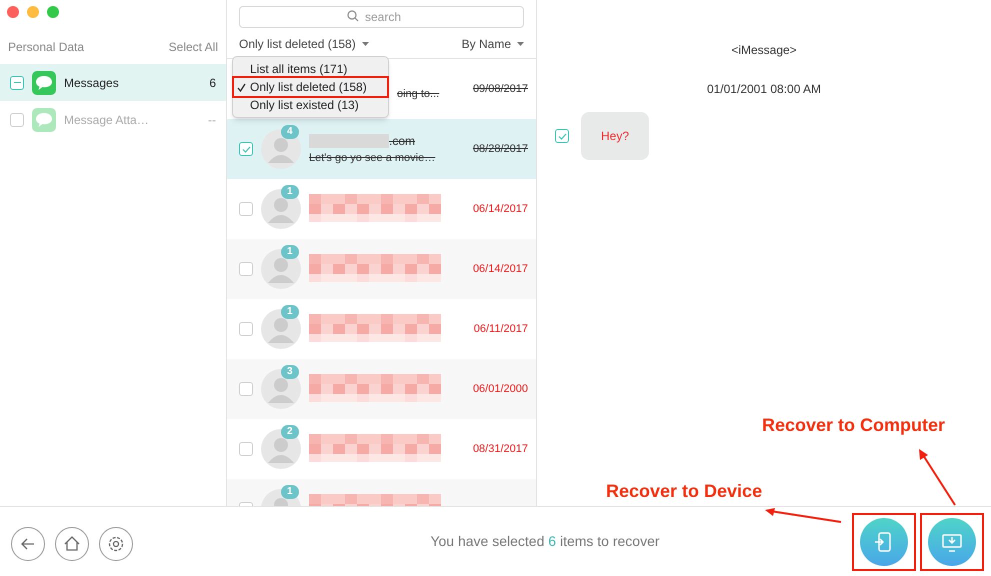 This screenshot has width=991, height=576. I want to click on count-badge: 2, so click(290, 432).